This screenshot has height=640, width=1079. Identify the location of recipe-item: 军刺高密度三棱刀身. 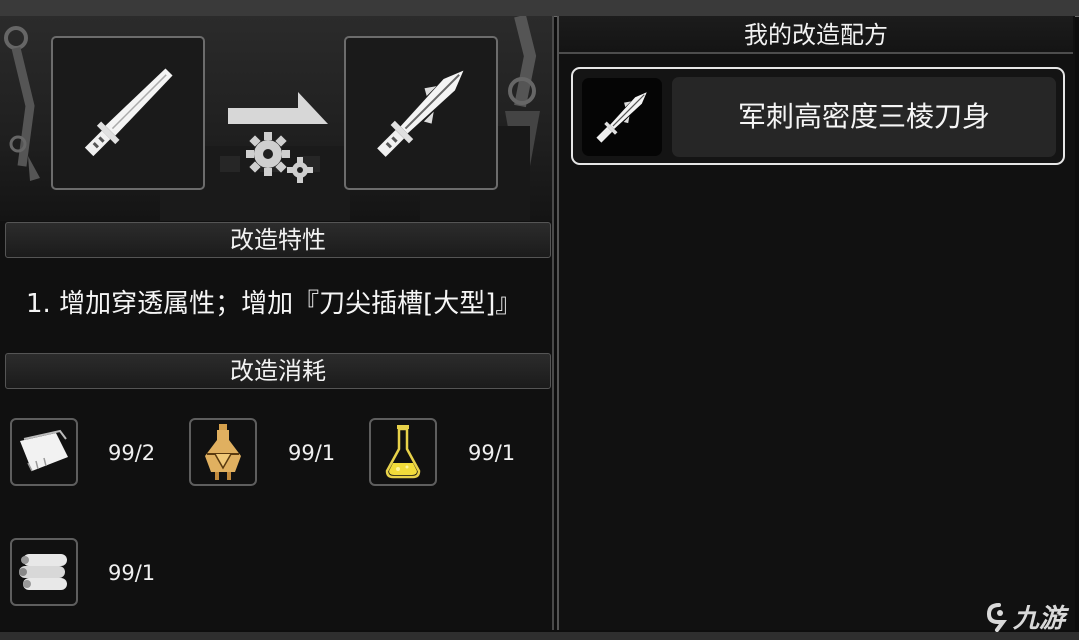
(818, 116).